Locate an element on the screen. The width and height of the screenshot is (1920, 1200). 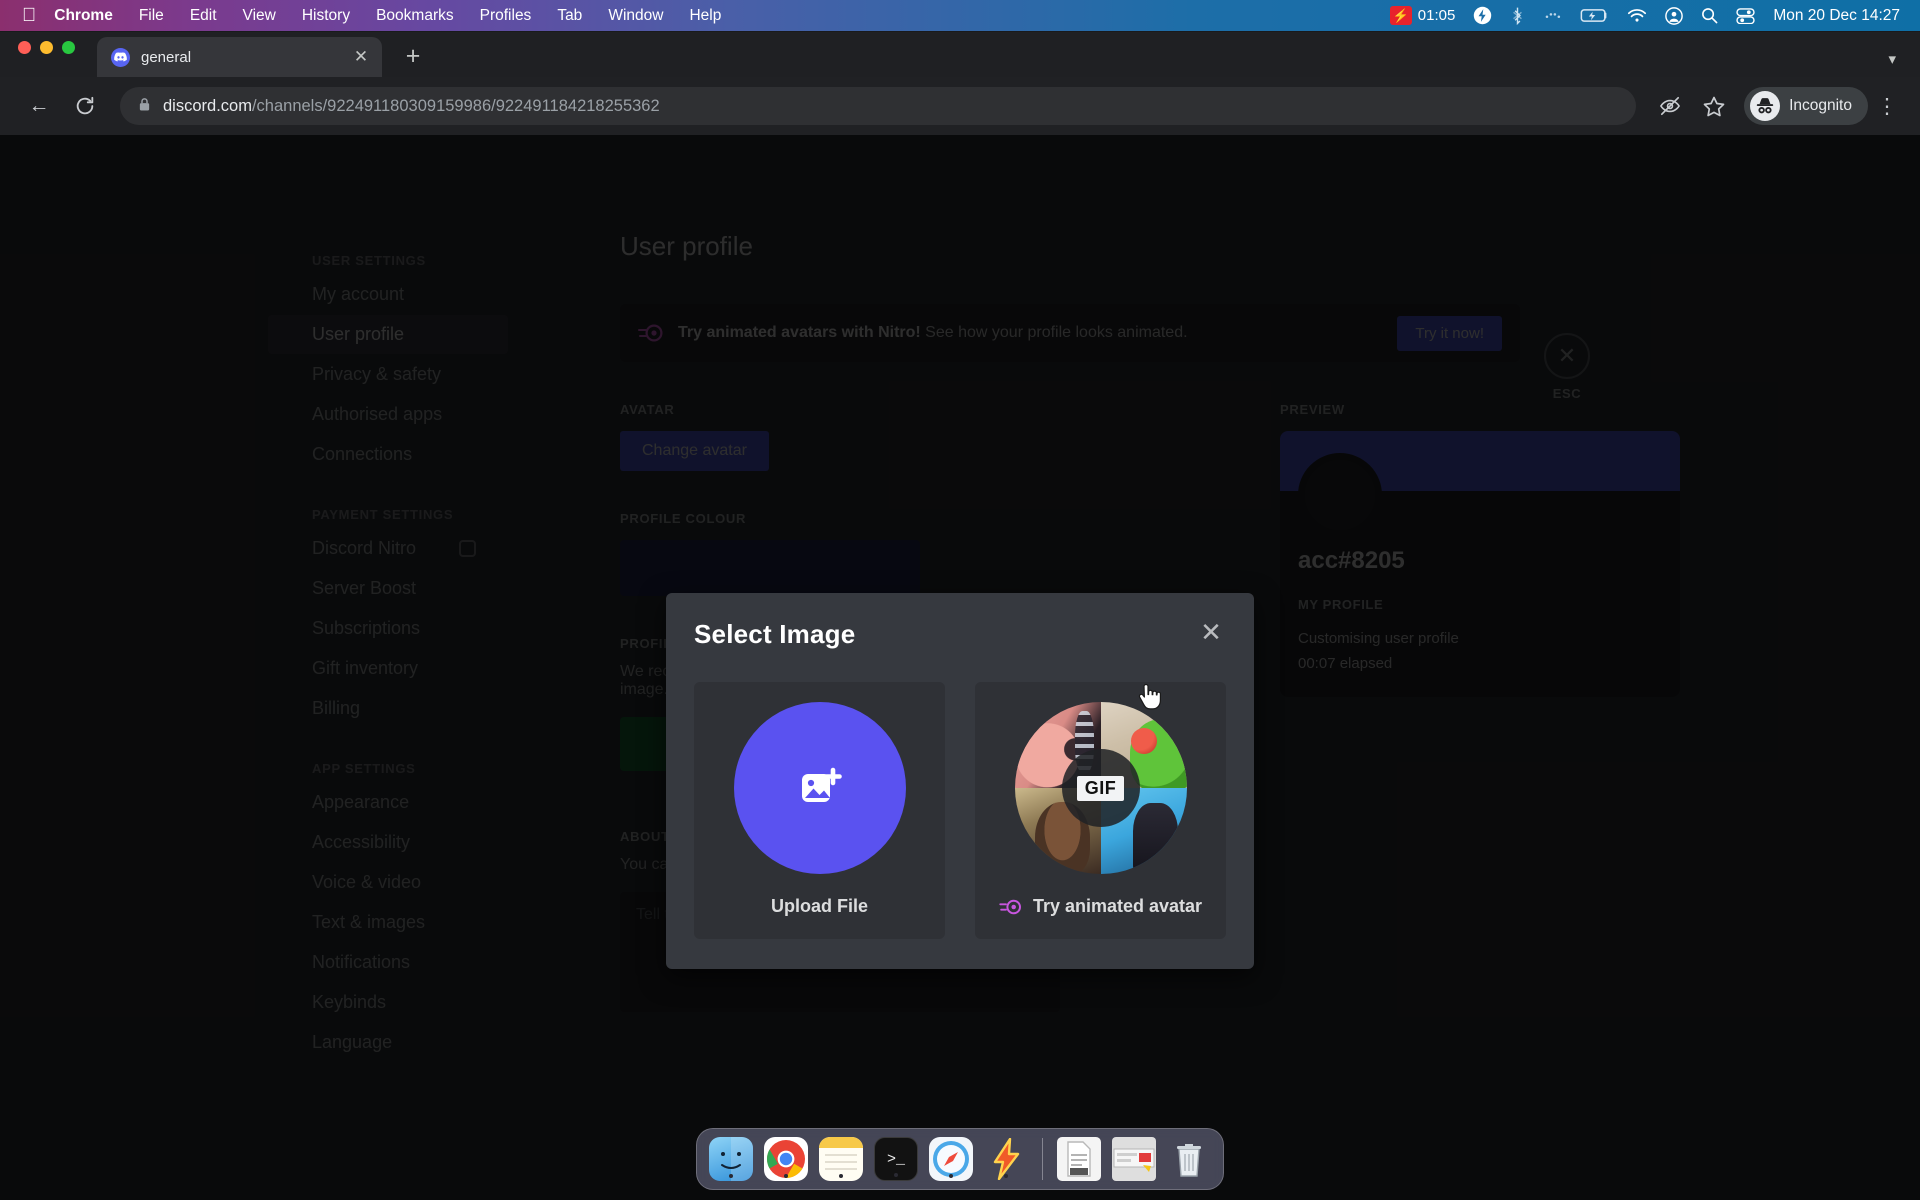
menu-item-view: View is located at coordinates (259, 16).